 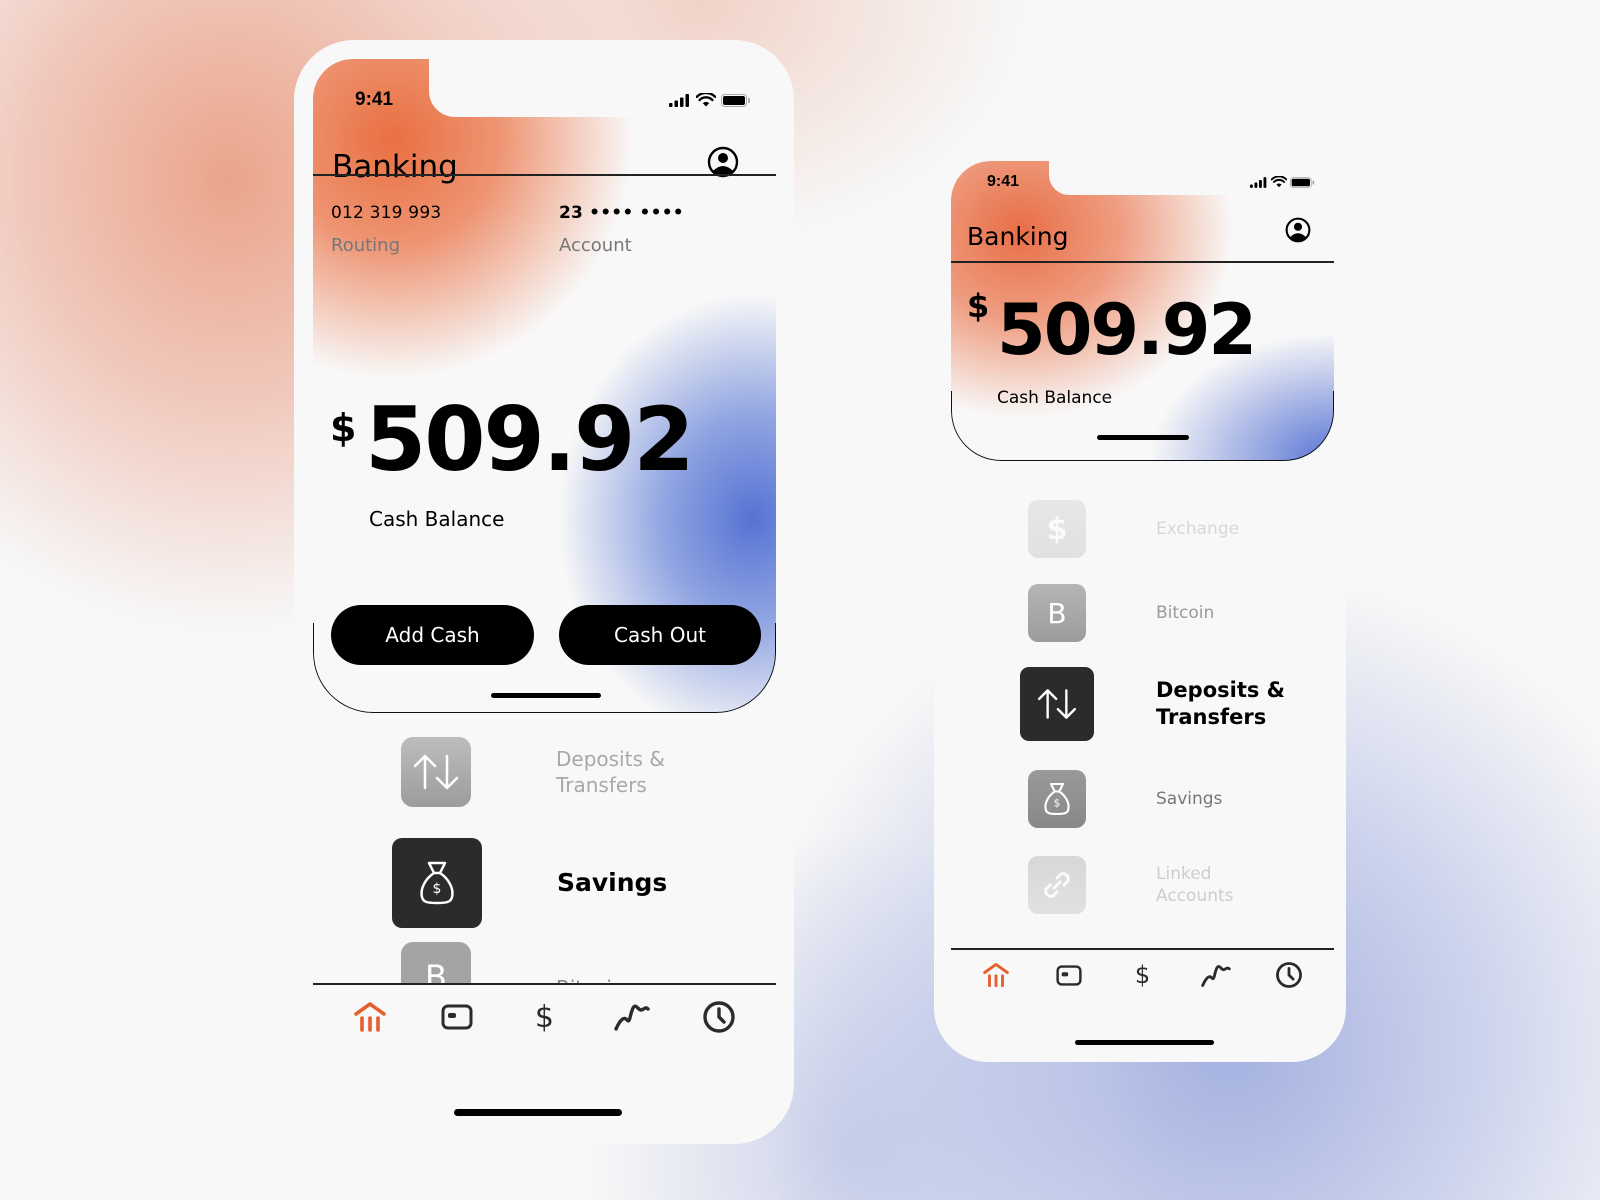 I want to click on profile-icon, so click(x=1298, y=230).